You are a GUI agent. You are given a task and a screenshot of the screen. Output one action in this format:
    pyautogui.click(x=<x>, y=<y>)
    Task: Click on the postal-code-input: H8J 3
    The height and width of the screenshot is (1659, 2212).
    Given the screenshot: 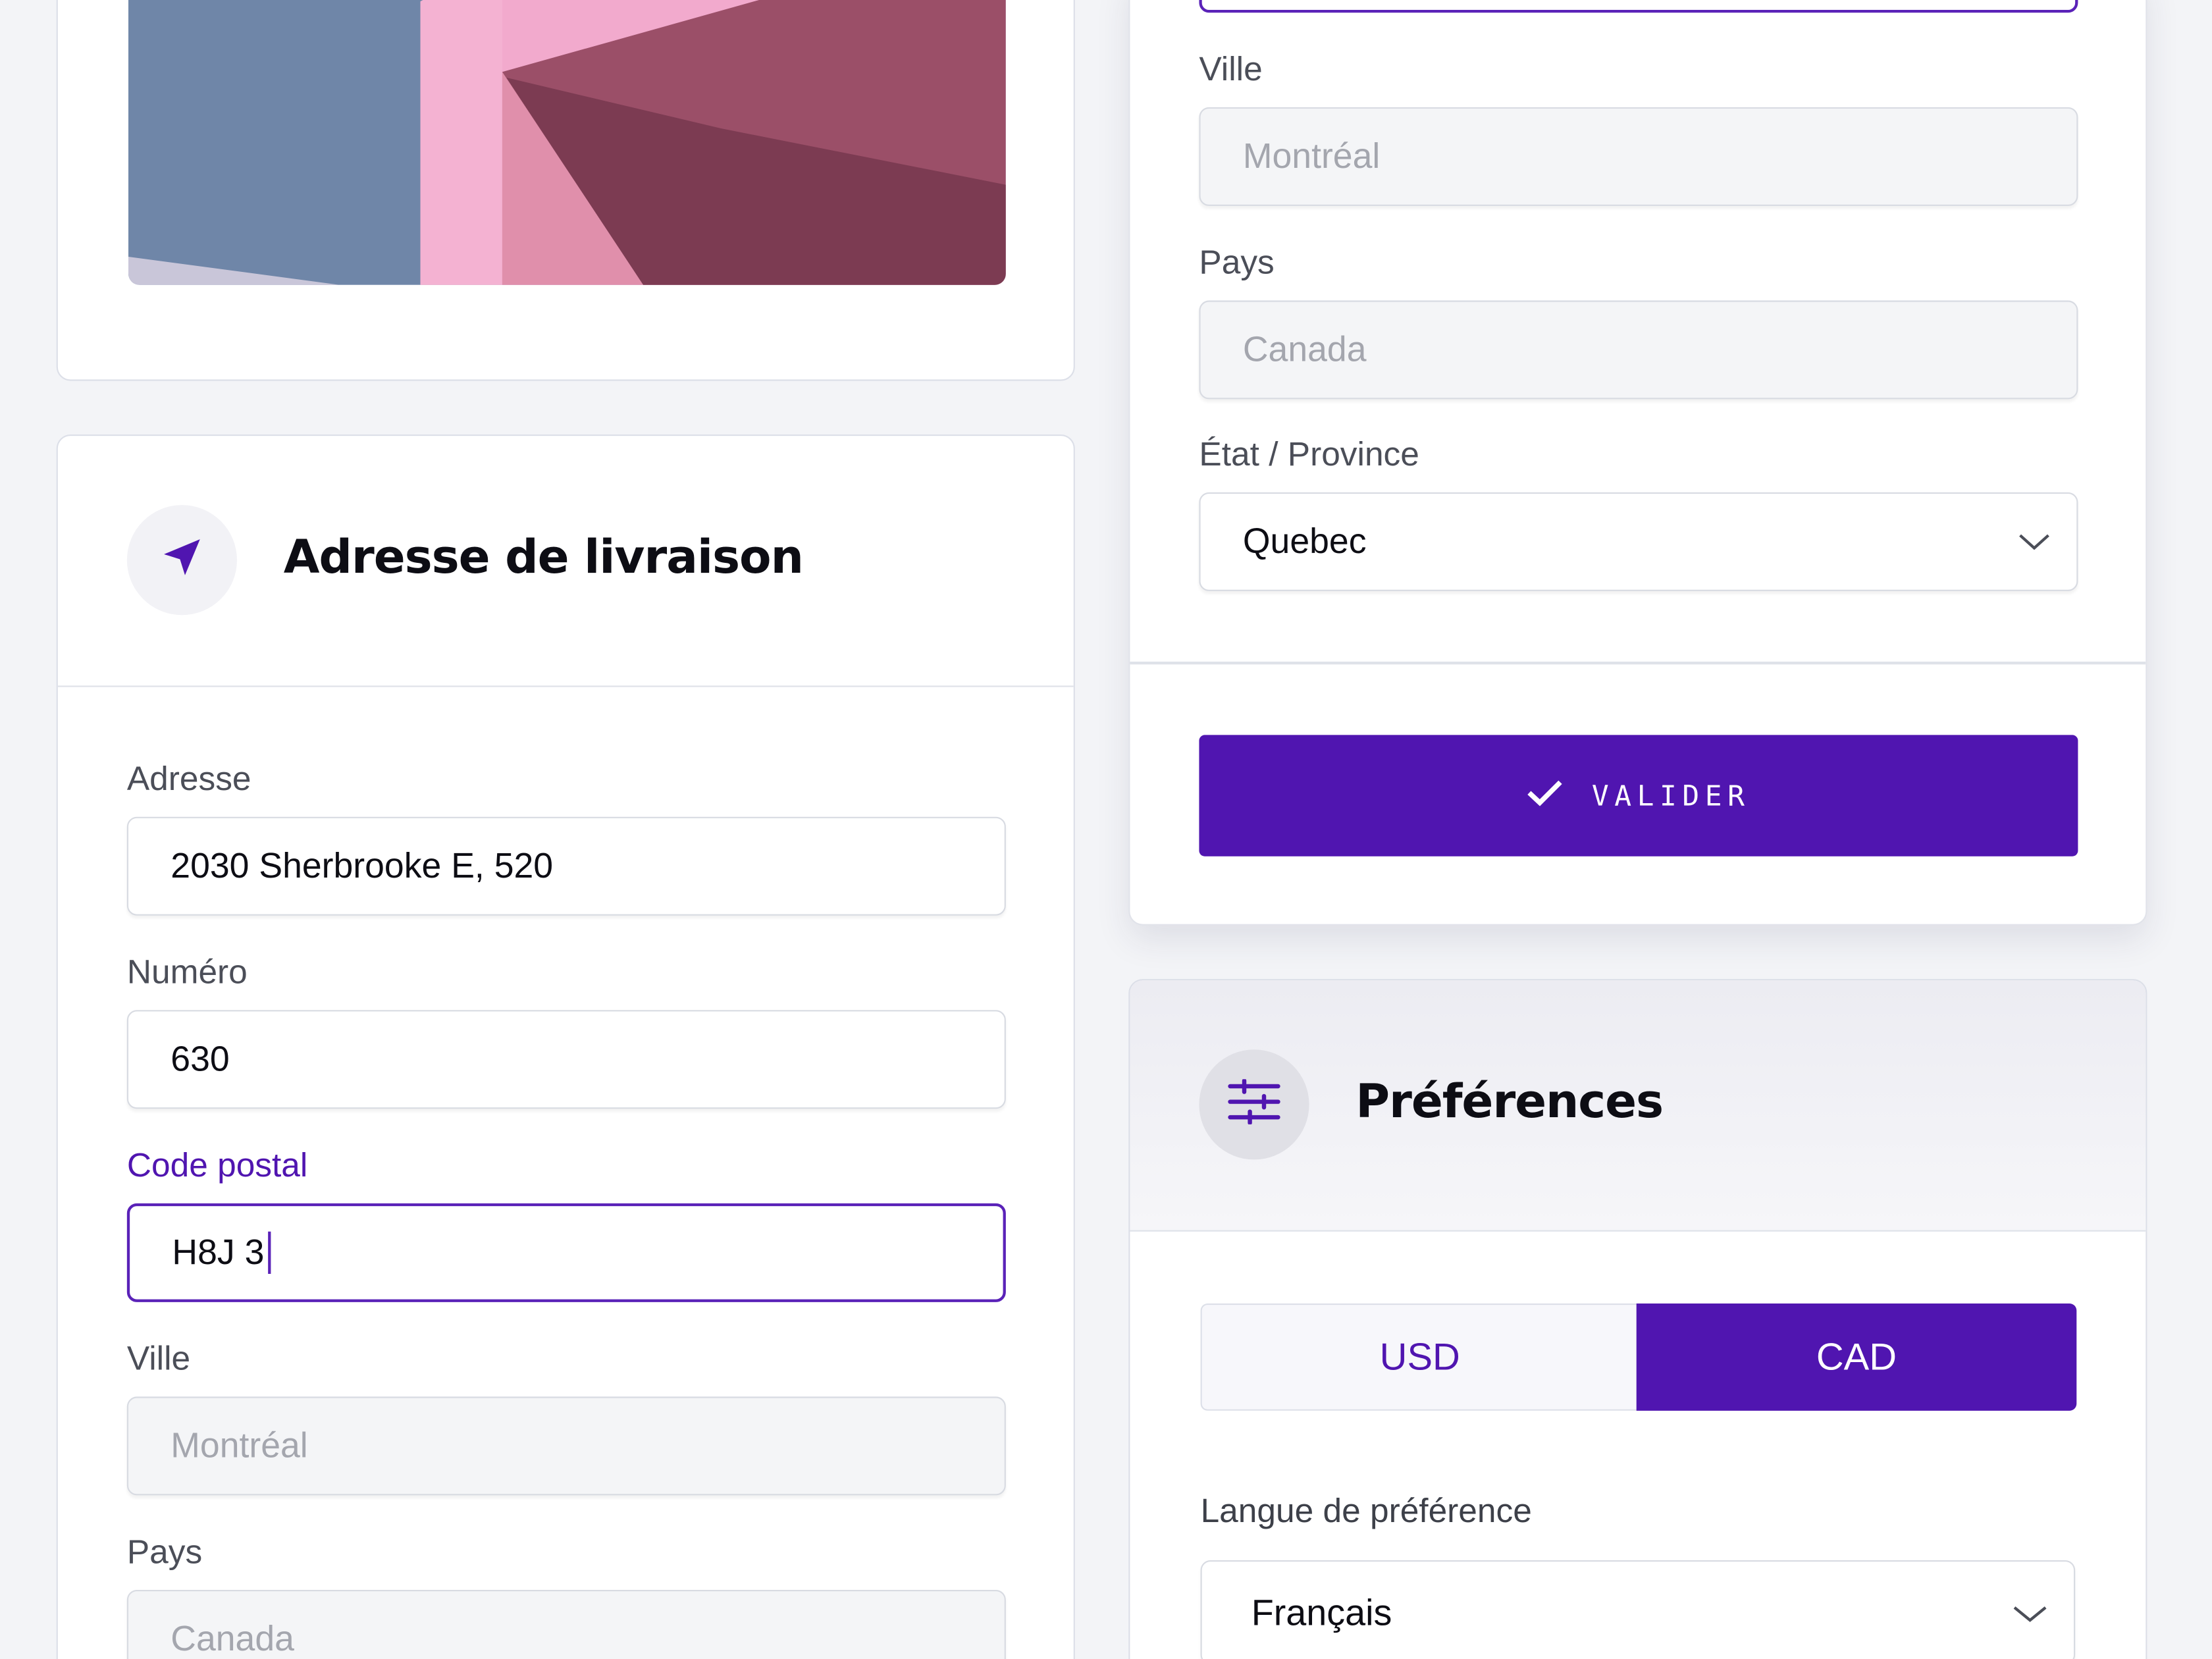 What is the action you would take?
    pyautogui.click(x=566, y=1252)
    